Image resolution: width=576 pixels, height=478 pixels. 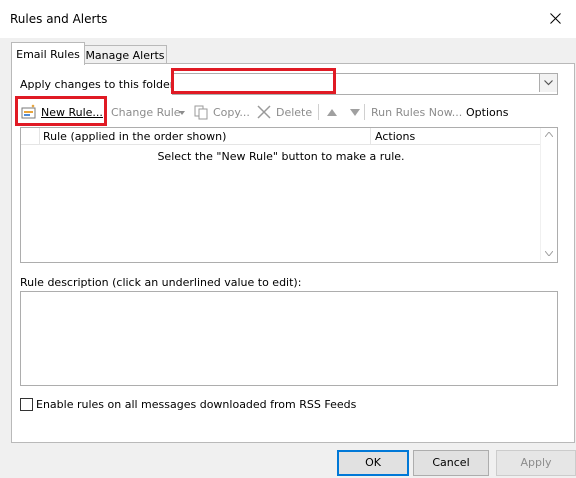 What do you see at coordinates (549, 253) in the screenshot?
I see `scroll-down-icon` at bounding box center [549, 253].